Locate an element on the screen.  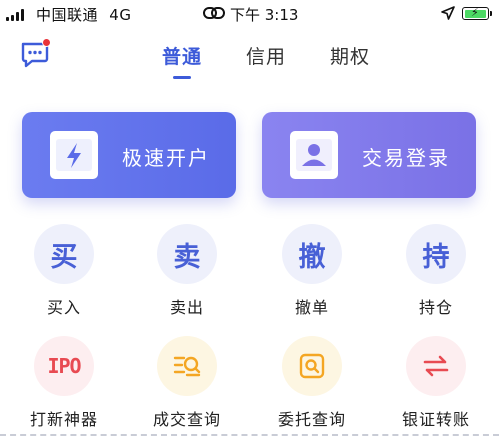
buy-shortcut: 买 买入 is located at coordinates (64, 271).